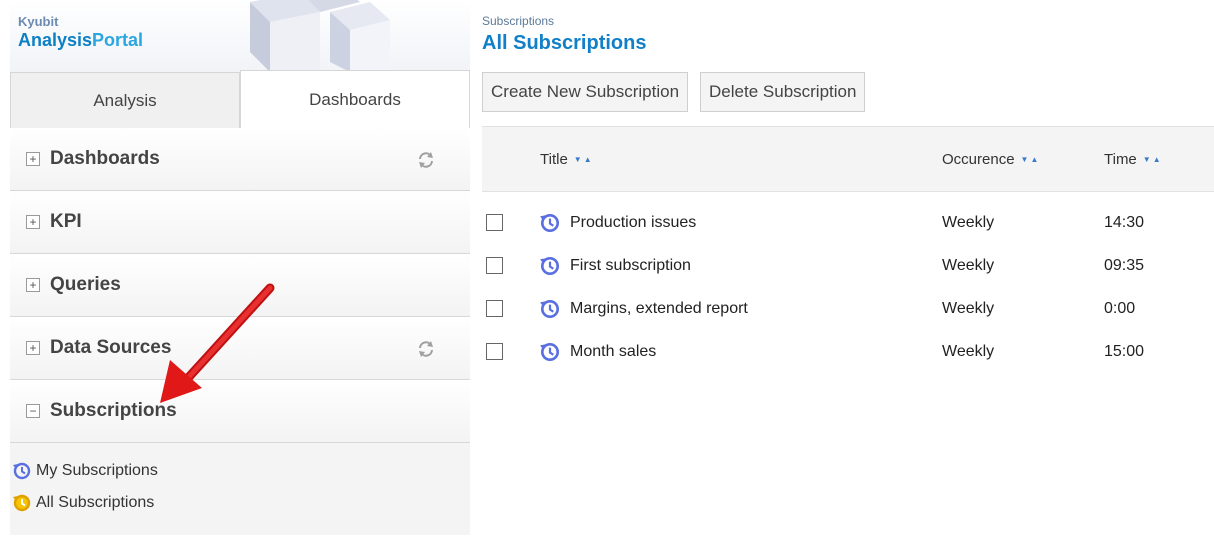 The image size is (1214, 537). What do you see at coordinates (240, 411) in the screenshot?
I see `section-subscriptions: − Subscriptions` at bounding box center [240, 411].